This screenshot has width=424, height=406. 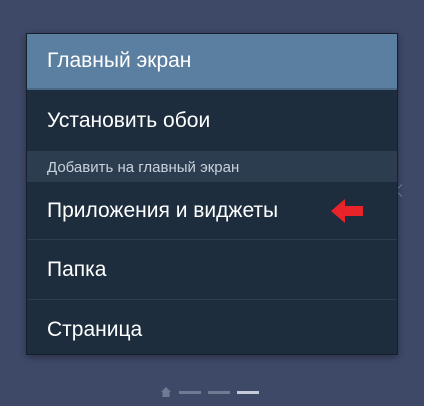 What do you see at coordinates (119, 60) in the screenshot?
I see `dialog-title: Главный экран` at bounding box center [119, 60].